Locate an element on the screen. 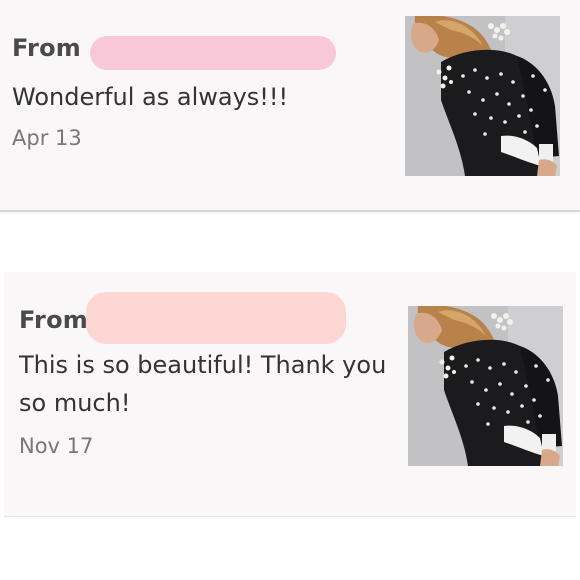  review-text: Wonderful as always!!! is located at coordinates (150, 97).